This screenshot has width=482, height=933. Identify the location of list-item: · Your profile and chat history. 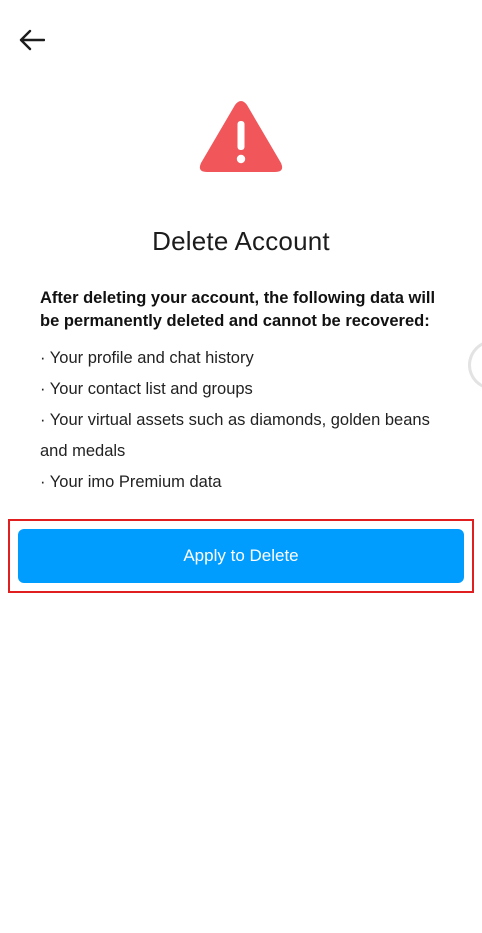
(147, 358).